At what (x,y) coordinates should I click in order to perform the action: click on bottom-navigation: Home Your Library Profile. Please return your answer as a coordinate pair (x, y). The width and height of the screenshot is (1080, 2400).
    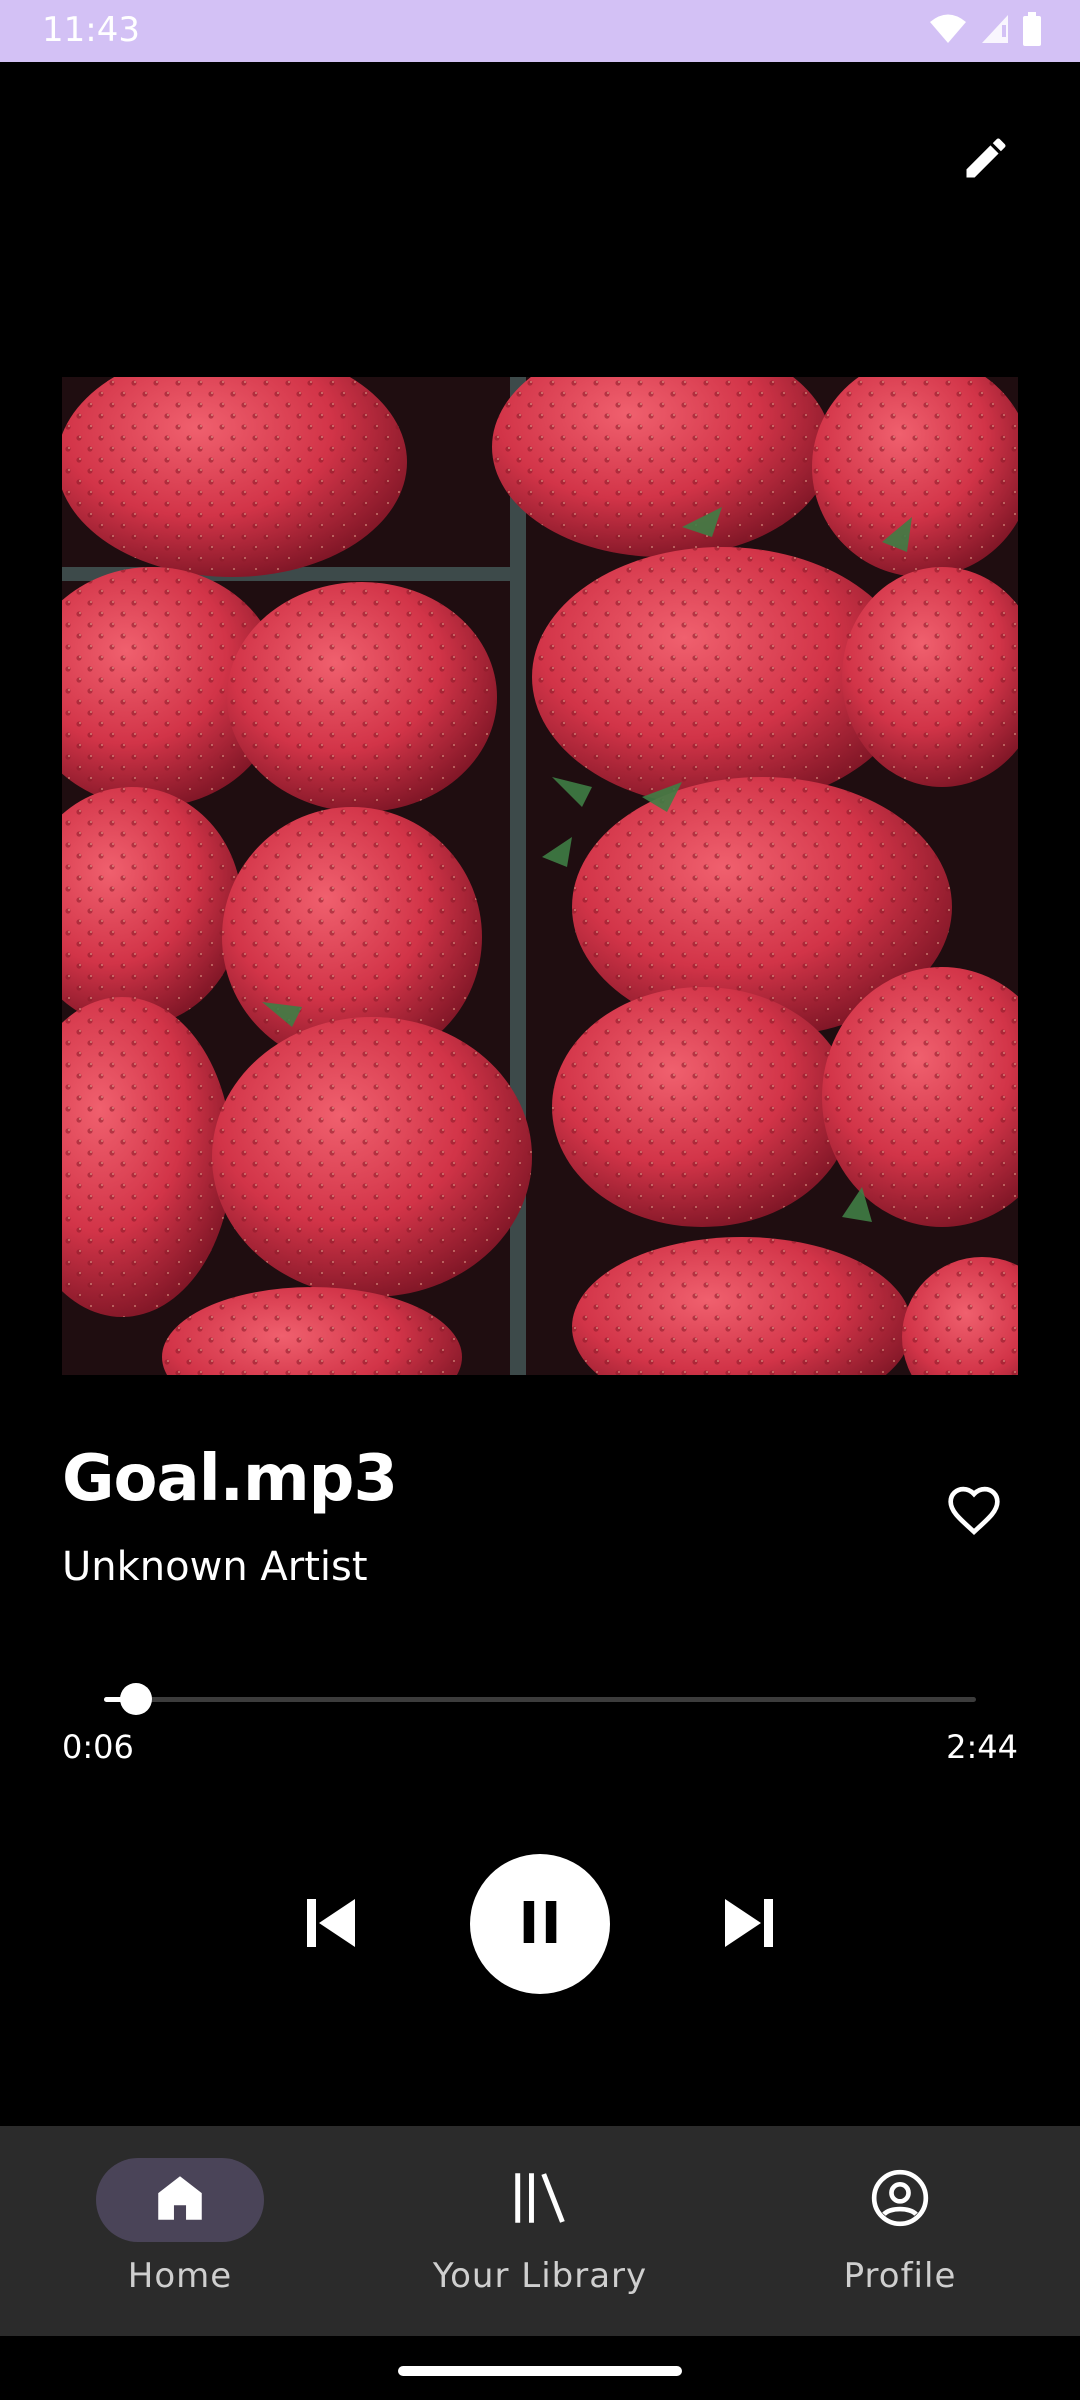
    Looking at the image, I should click on (540, 2231).